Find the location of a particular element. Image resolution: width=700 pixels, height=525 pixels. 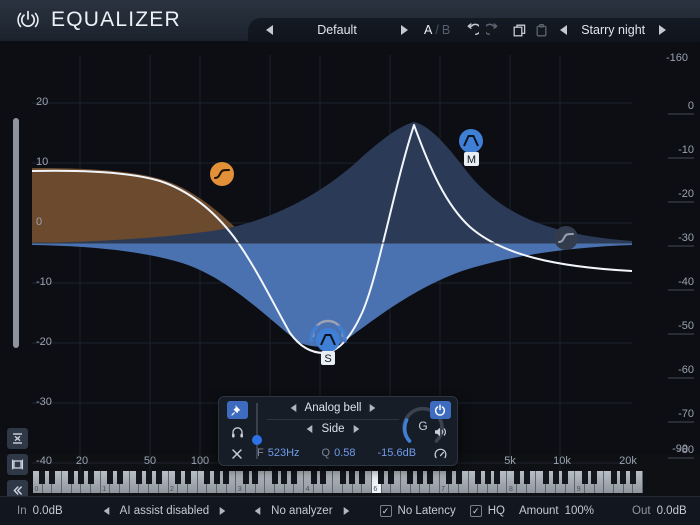

input-gain-value: 0.0dB is located at coordinates (48, 511).